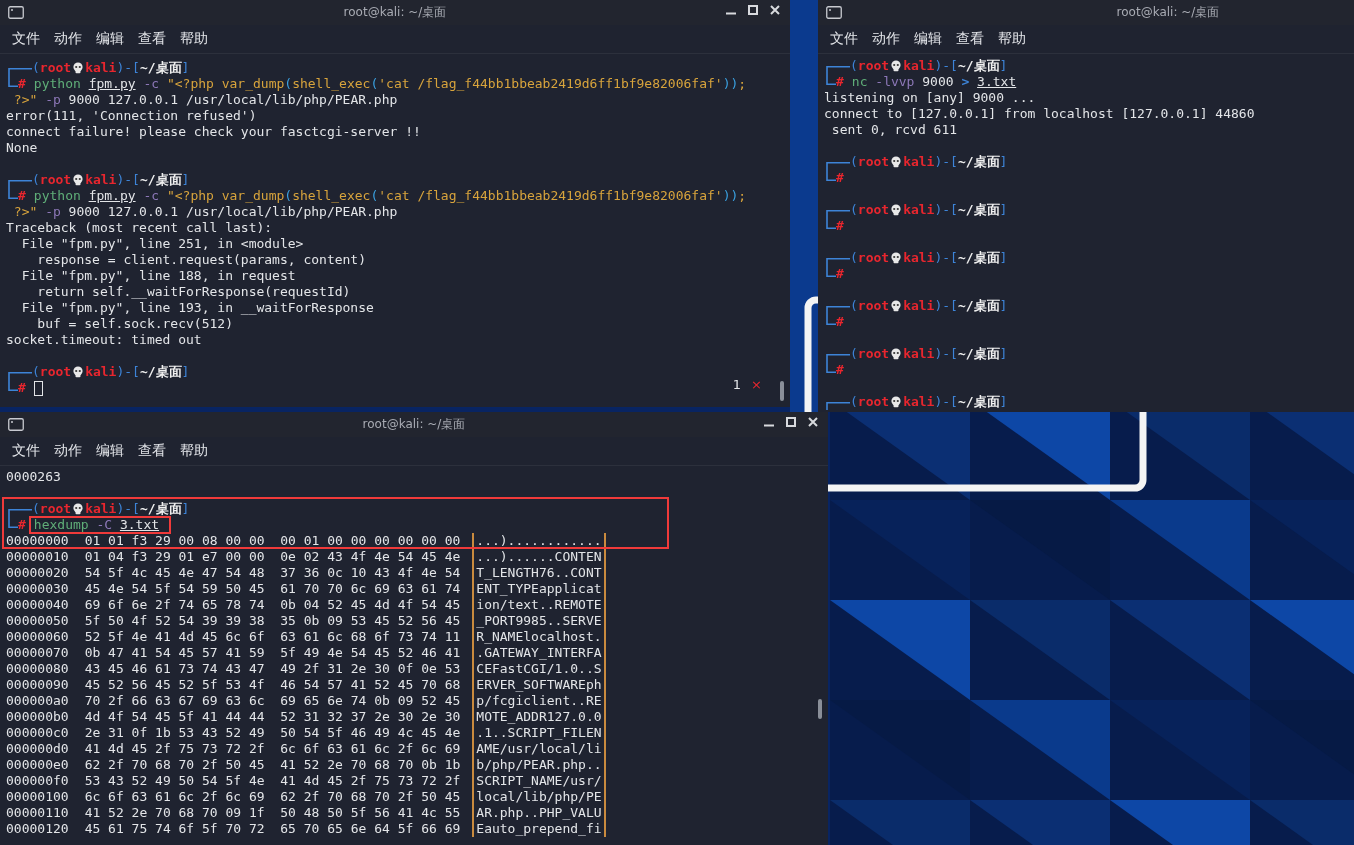 The image size is (1354, 845). I want to click on hex-bytes: 62 2f 70 68 70 2f 50 45 41 52 2e 70 68 70 0b 1b, so click(272, 765).